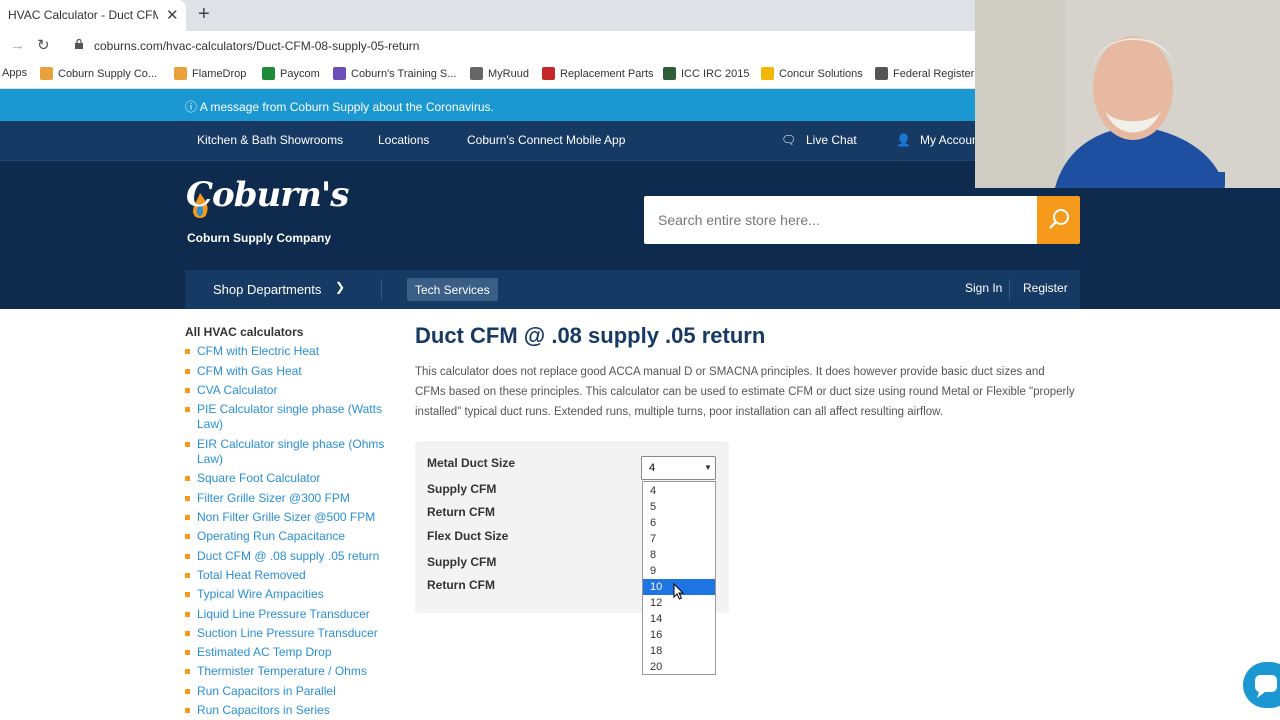  I want to click on bookmark-label: Paycom, so click(300, 73).